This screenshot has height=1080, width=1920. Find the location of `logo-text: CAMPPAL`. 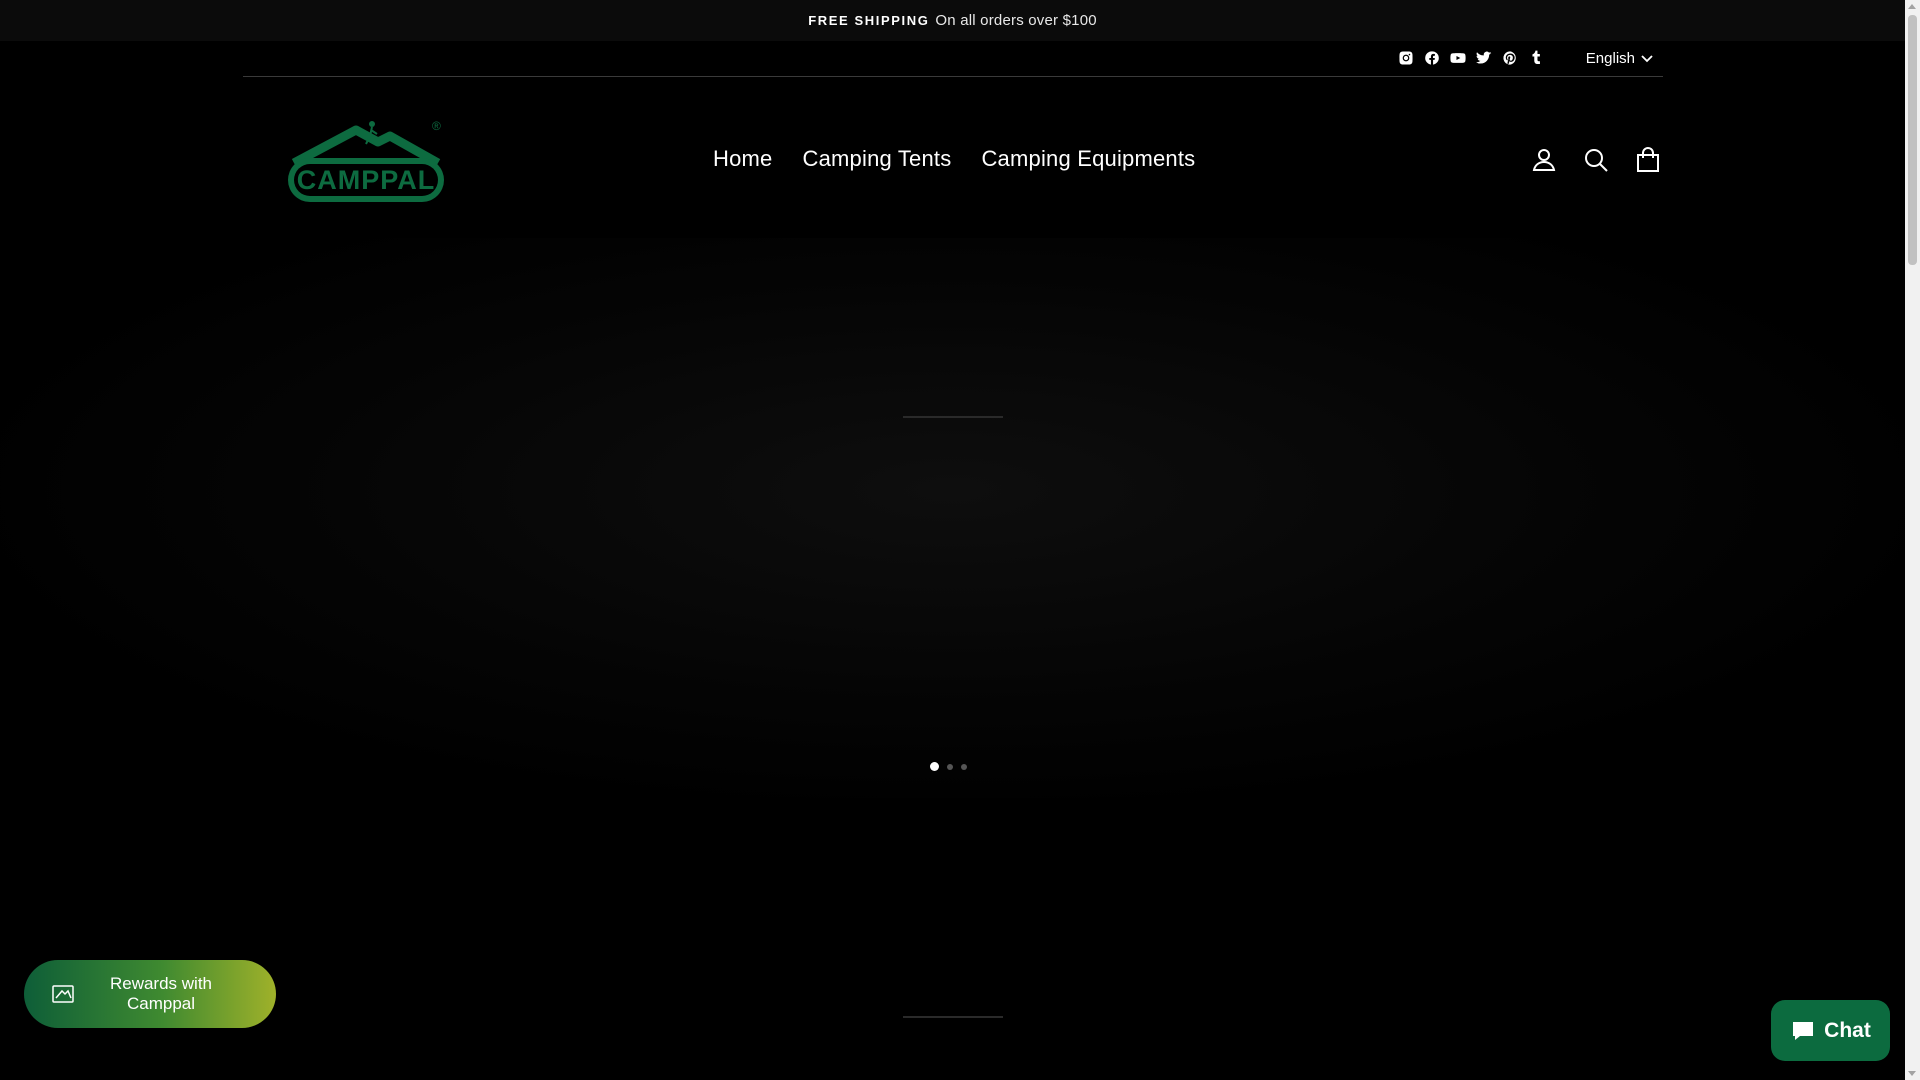

logo-text: CAMPPAL is located at coordinates (366, 180).